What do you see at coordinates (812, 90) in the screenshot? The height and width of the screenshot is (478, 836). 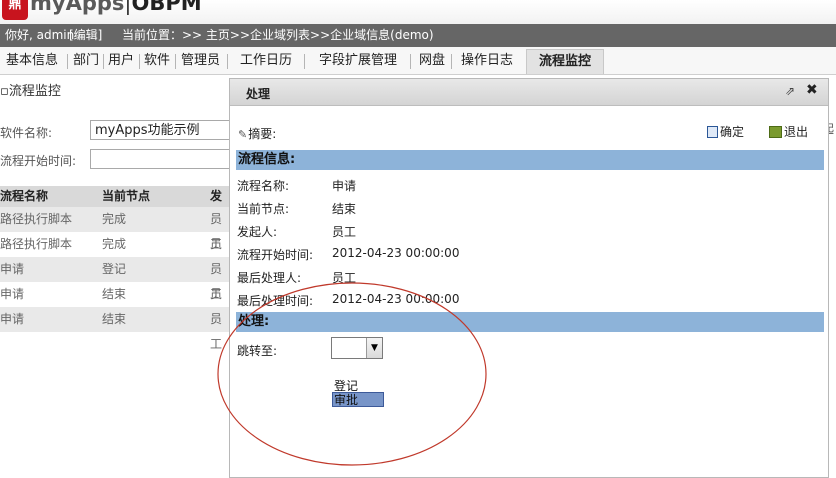 I see `close-icon: ✖` at bounding box center [812, 90].